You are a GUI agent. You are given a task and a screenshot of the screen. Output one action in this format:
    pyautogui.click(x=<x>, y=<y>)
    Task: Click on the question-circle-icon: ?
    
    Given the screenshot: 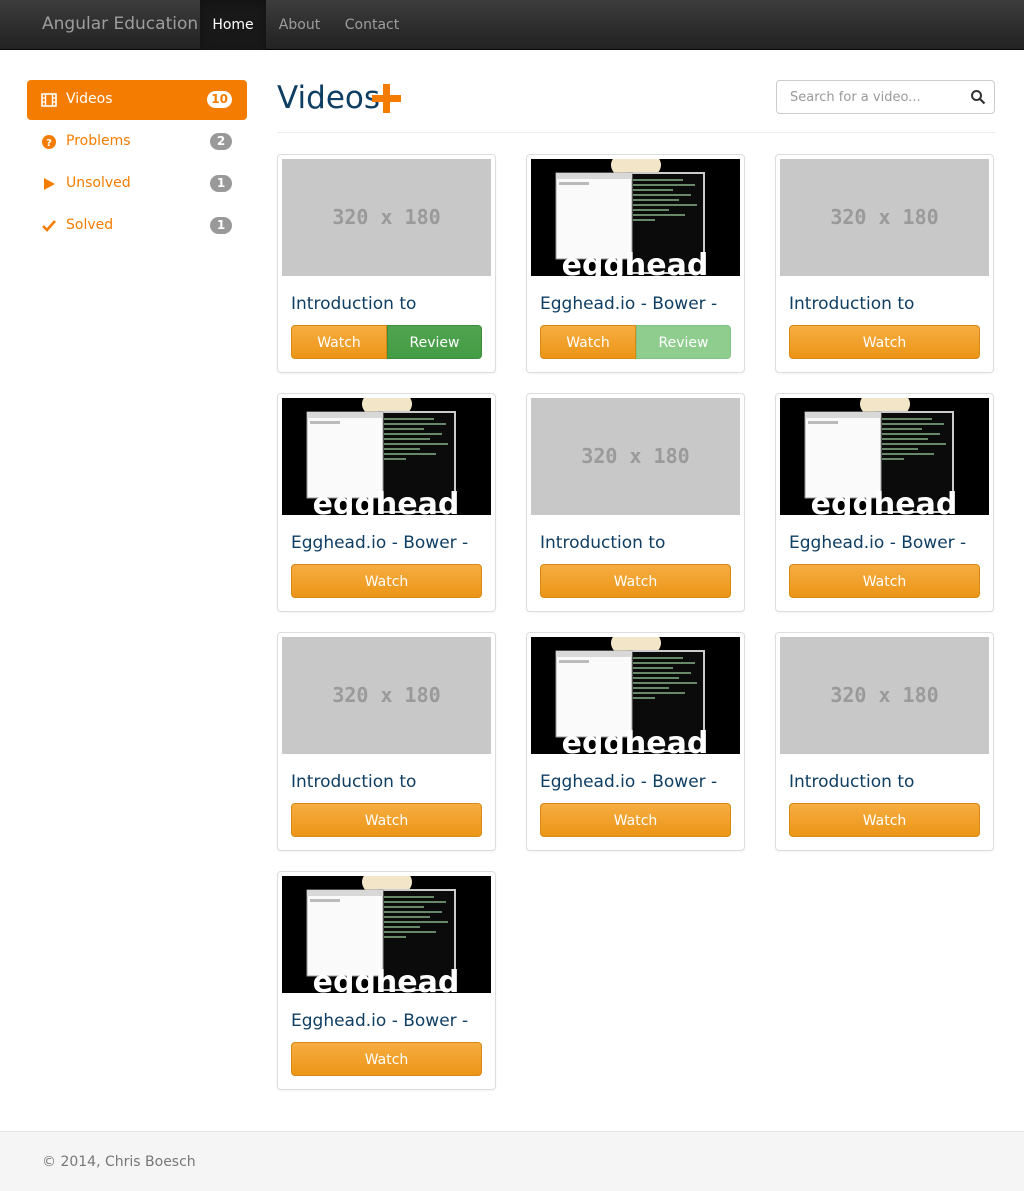 What is the action you would take?
    pyautogui.click(x=49, y=142)
    